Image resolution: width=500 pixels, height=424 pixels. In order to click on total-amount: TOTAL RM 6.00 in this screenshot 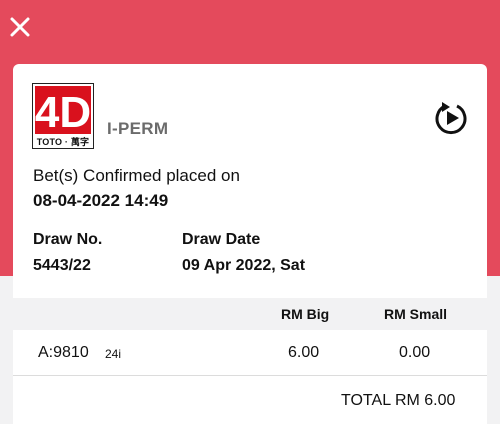, I will do `click(398, 400)`.